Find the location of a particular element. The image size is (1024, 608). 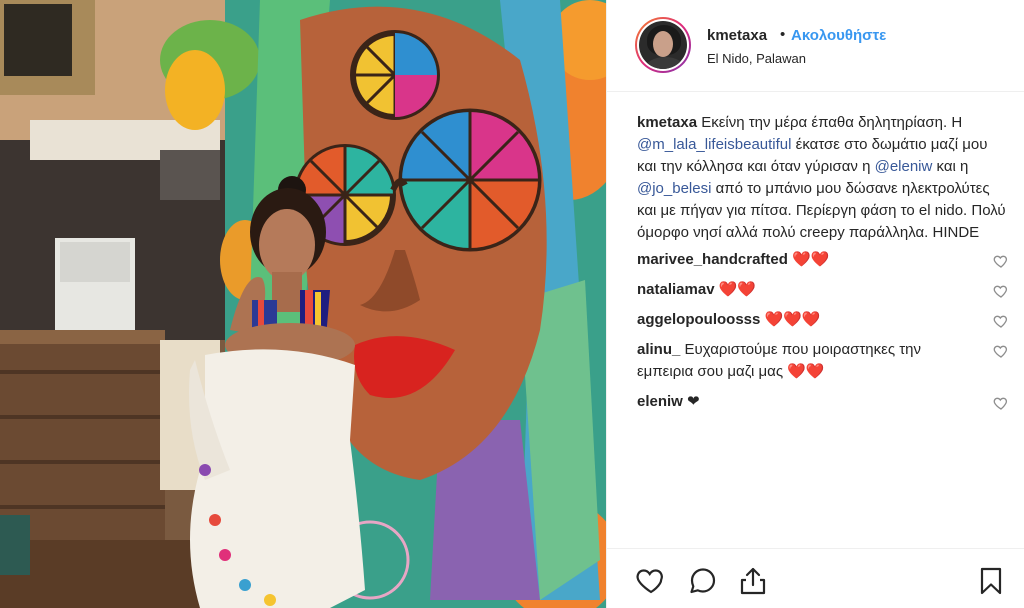

profile-avatar is located at coordinates (663, 45).